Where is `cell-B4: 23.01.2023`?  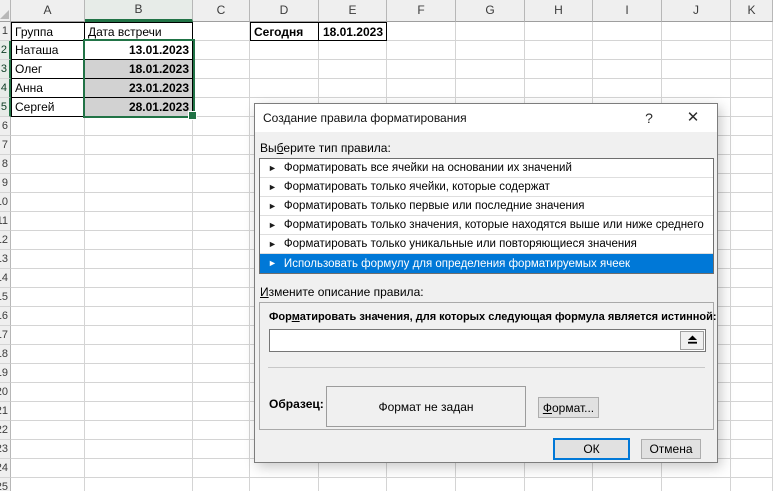 cell-B4: 23.01.2023 is located at coordinates (139, 88).